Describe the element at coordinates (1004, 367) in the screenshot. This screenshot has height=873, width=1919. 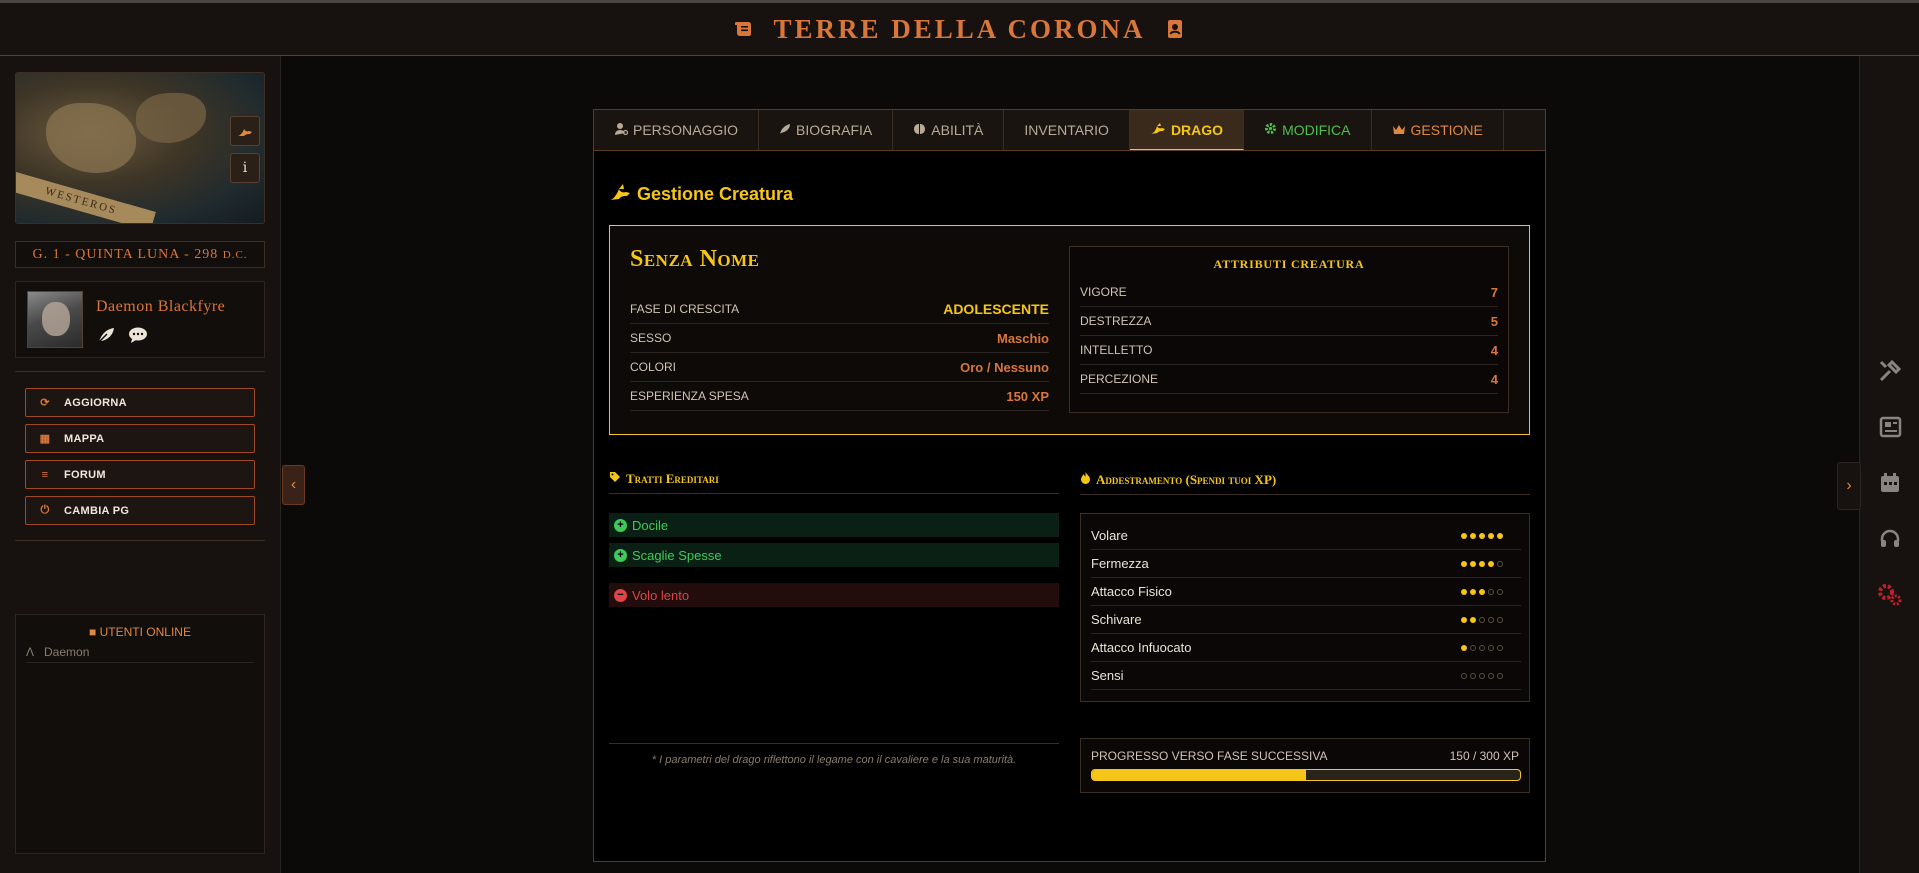
I see `stat-value: Oro / Nessuno` at that location.